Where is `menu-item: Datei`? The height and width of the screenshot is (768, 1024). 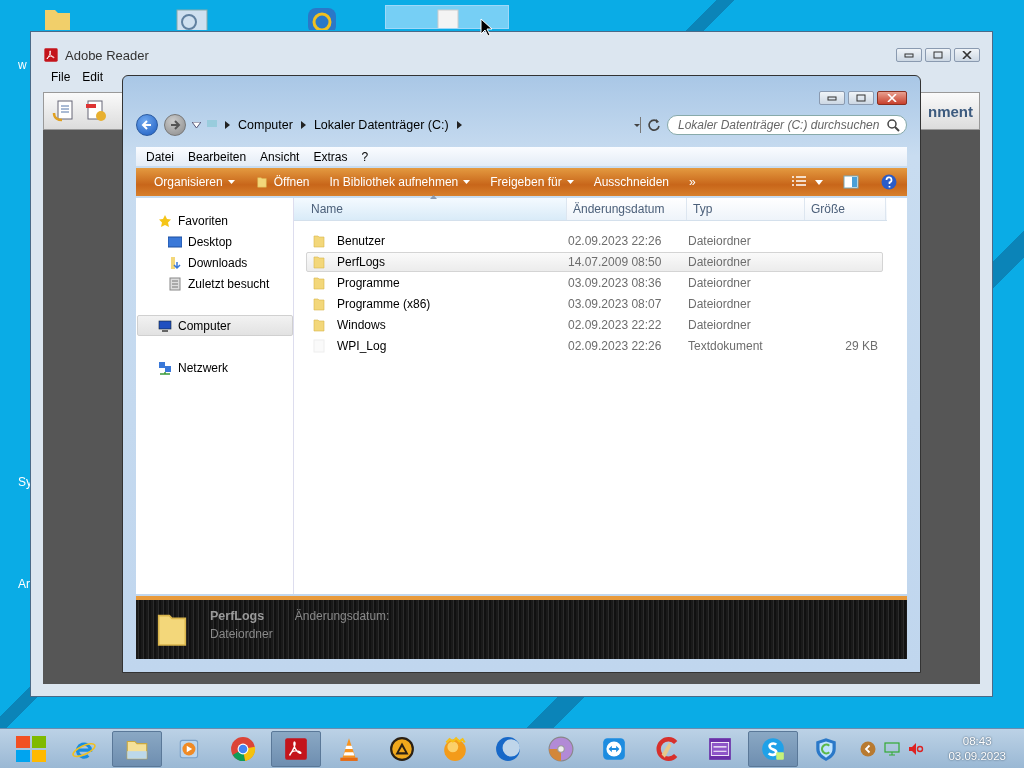 menu-item: Datei is located at coordinates (160, 156).